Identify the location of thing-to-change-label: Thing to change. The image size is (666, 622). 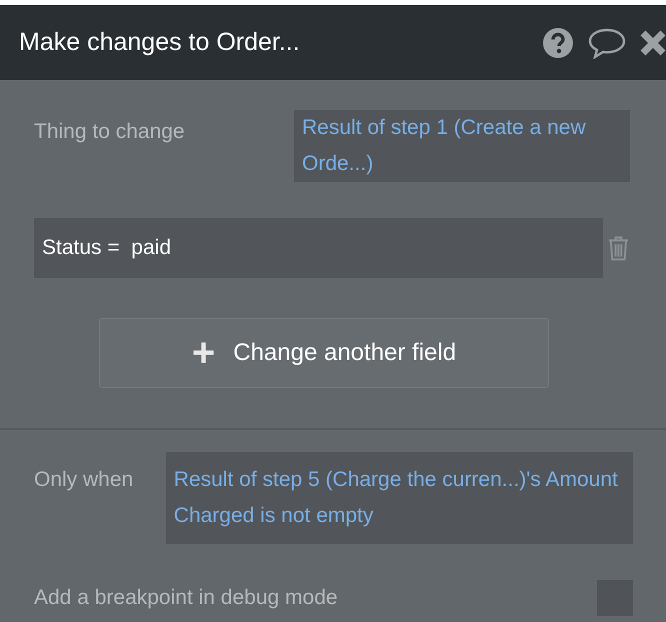
(110, 132).